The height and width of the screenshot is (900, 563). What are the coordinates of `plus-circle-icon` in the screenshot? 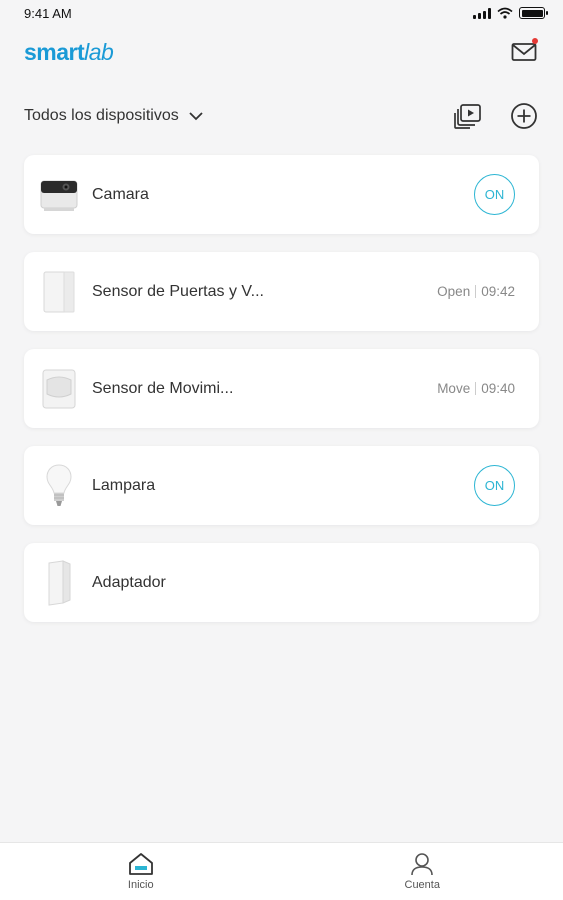 It's located at (524, 116).